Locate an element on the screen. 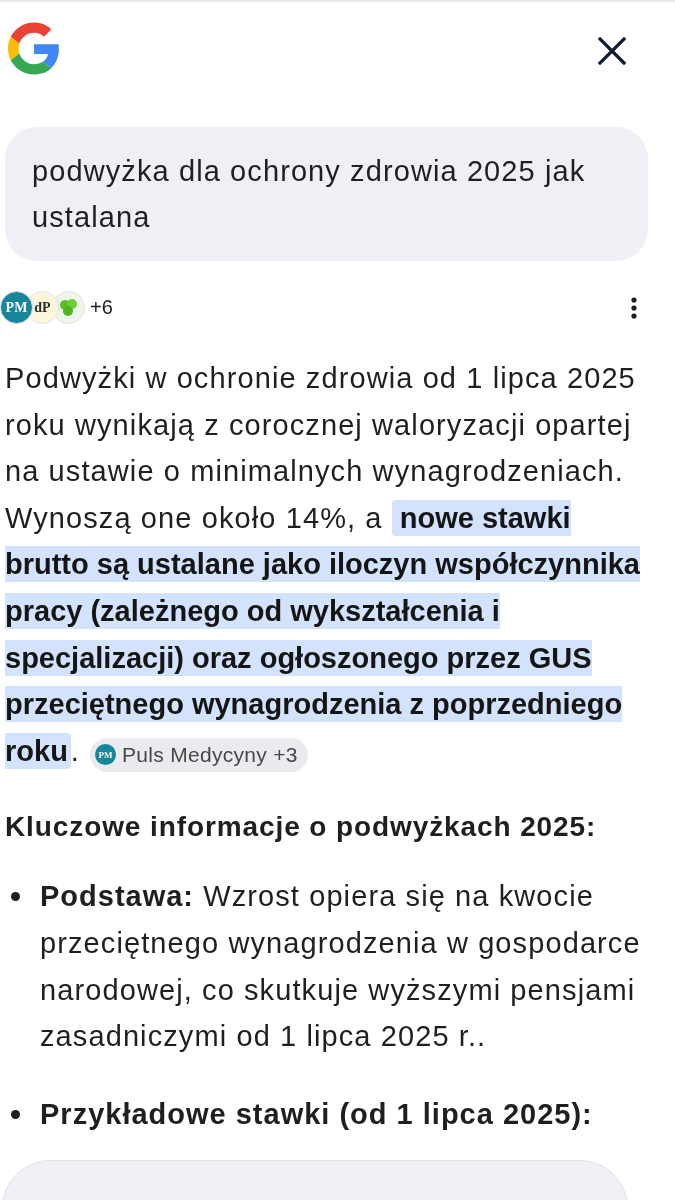  more-options-icon is located at coordinates (634, 307).